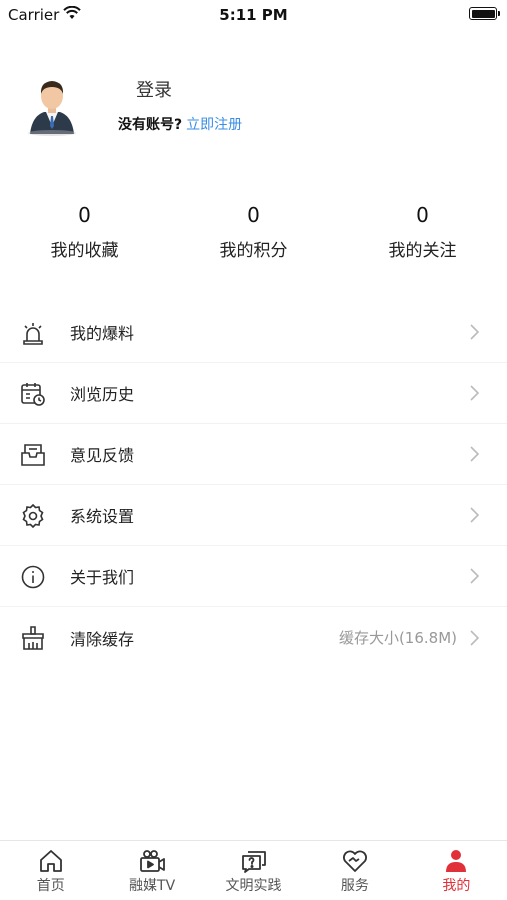 The image size is (507, 900). What do you see at coordinates (422, 251) in the screenshot?
I see `stat-label: 我的关注` at bounding box center [422, 251].